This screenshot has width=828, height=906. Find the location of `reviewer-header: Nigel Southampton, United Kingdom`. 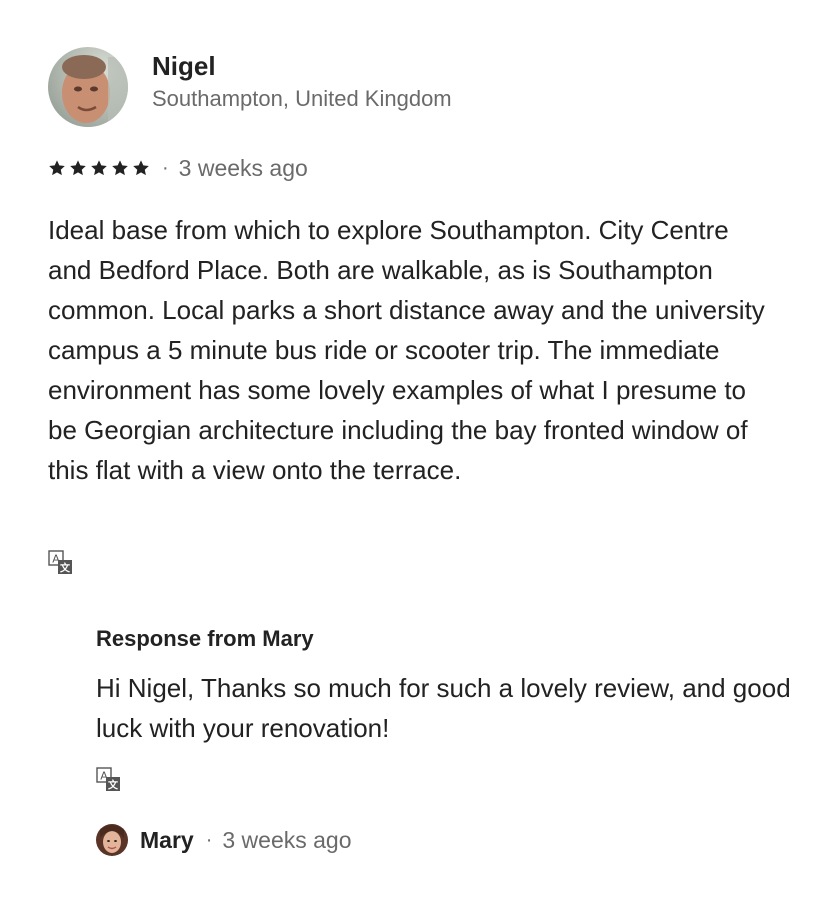

reviewer-header: Nigel Southampton, United Kingdom is located at coordinates (250, 87).